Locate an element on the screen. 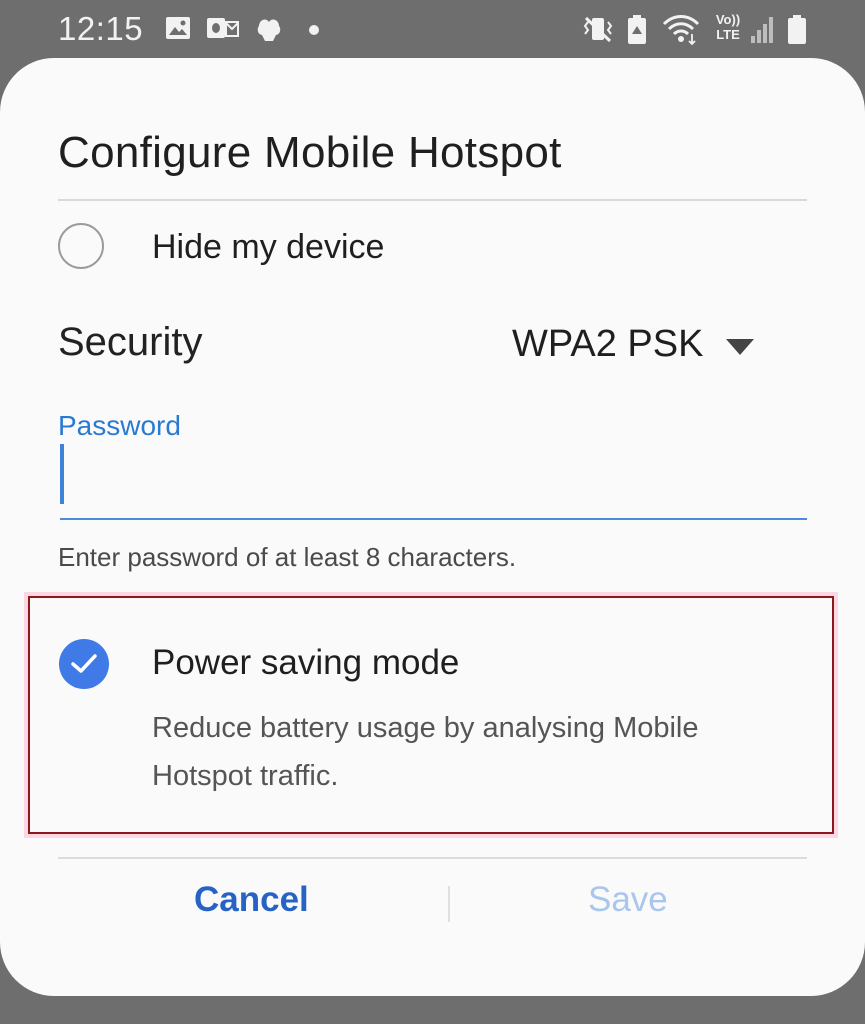 This screenshot has width=865, height=1024. power-saving-title: Power saving mode is located at coordinates (305, 663).